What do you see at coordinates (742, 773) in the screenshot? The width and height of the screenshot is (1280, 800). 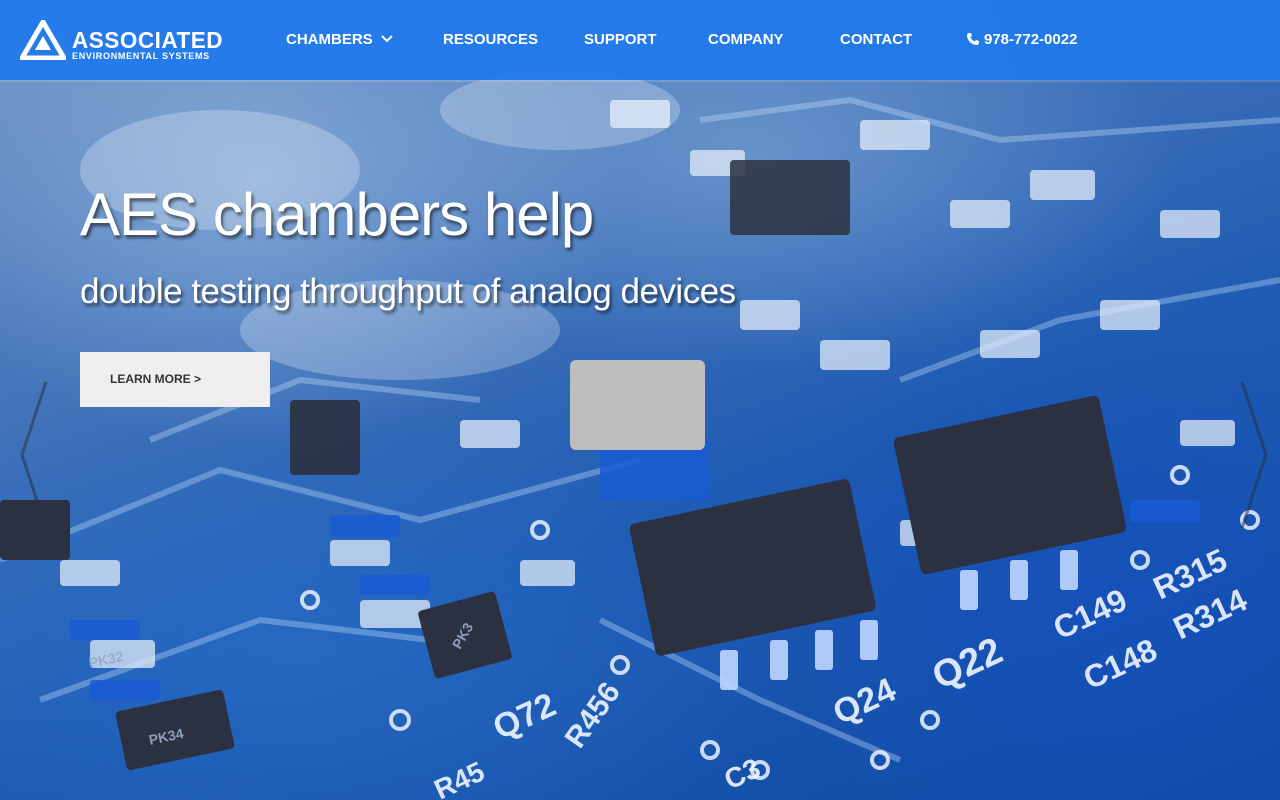 I see `board-label-c3: C3` at bounding box center [742, 773].